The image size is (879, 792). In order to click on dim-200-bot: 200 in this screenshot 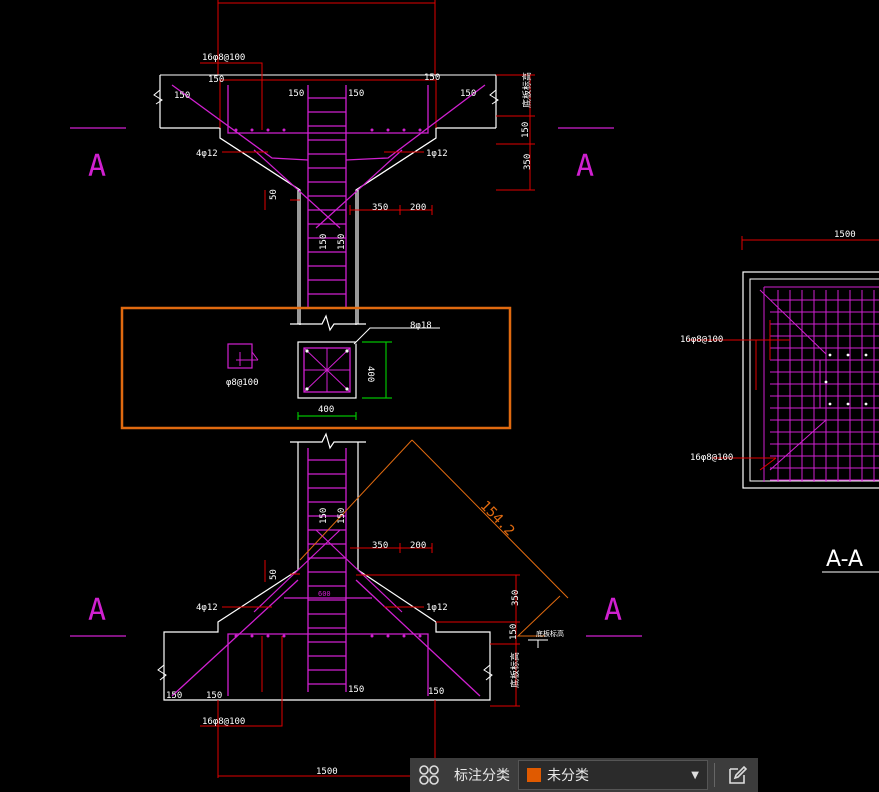, I will do `click(418, 546)`.